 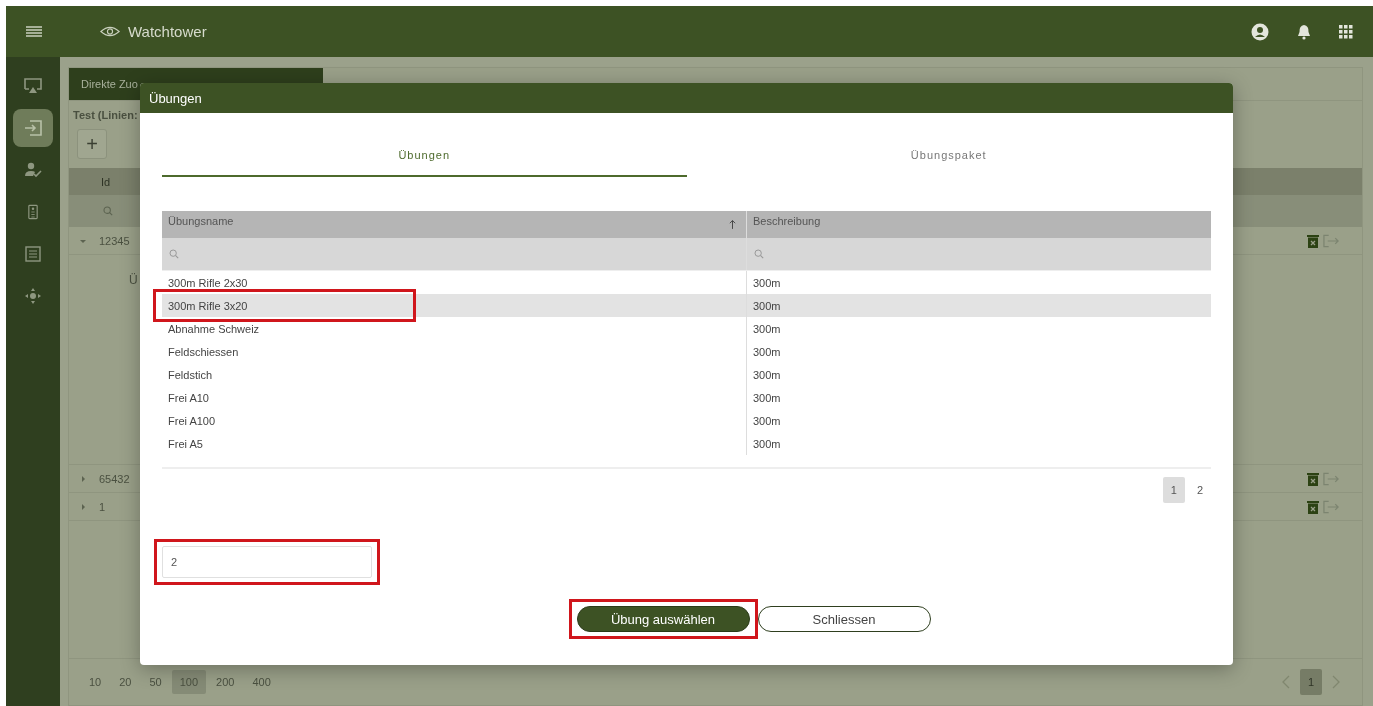 I want to click on row-id: 65432, so click(x=114, y=478).